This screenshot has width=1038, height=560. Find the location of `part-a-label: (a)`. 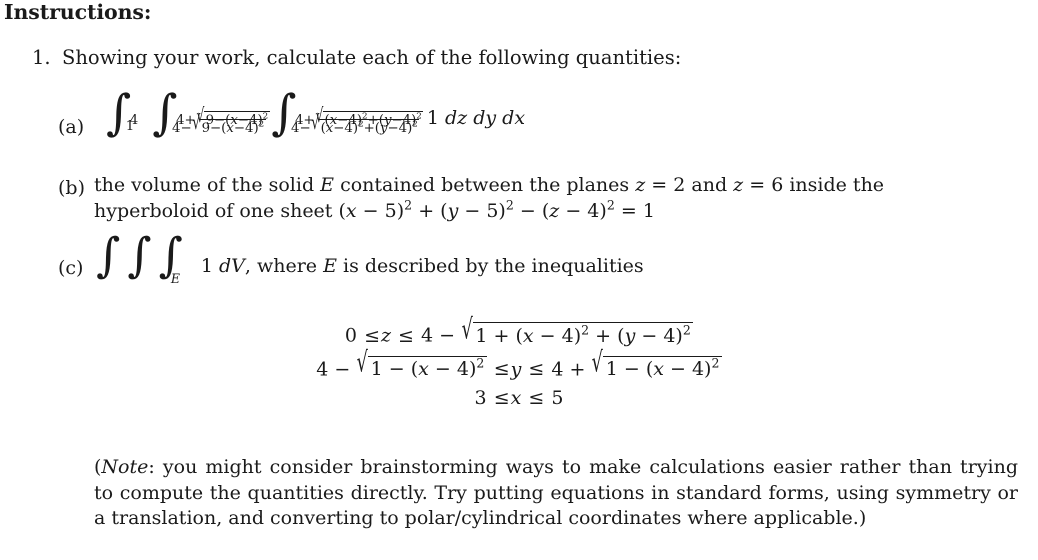

part-a-label: (a) is located at coordinates (71, 127).